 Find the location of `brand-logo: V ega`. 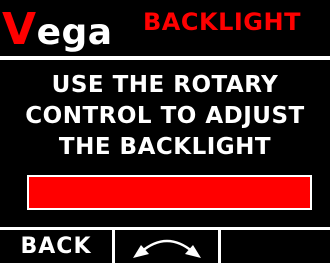

brand-logo: V ega is located at coordinates (57, 31).